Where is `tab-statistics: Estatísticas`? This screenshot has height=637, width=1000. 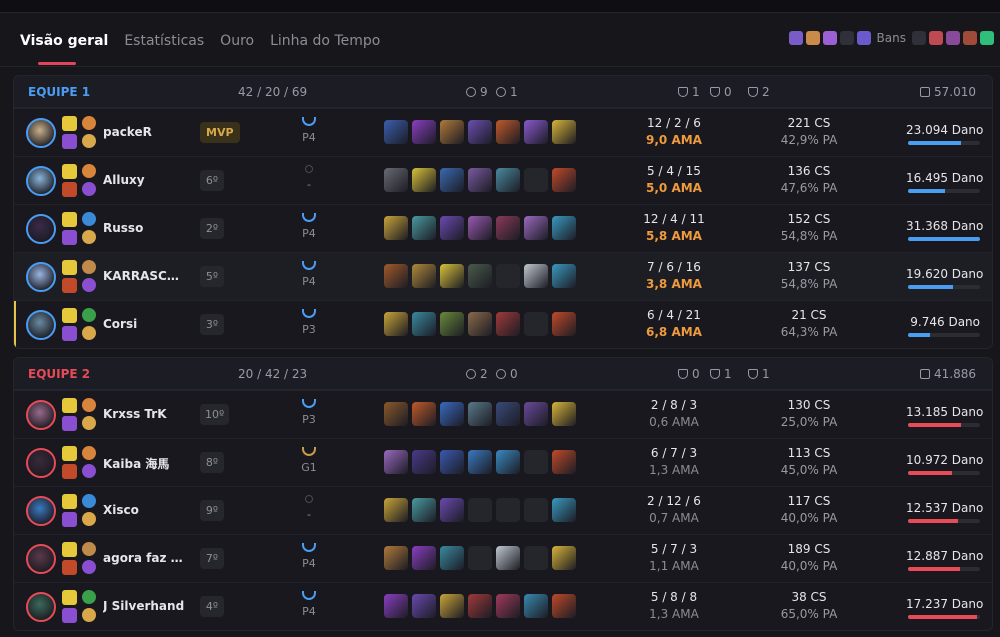 tab-statistics: Estatísticas is located at coordinates (164, 46).